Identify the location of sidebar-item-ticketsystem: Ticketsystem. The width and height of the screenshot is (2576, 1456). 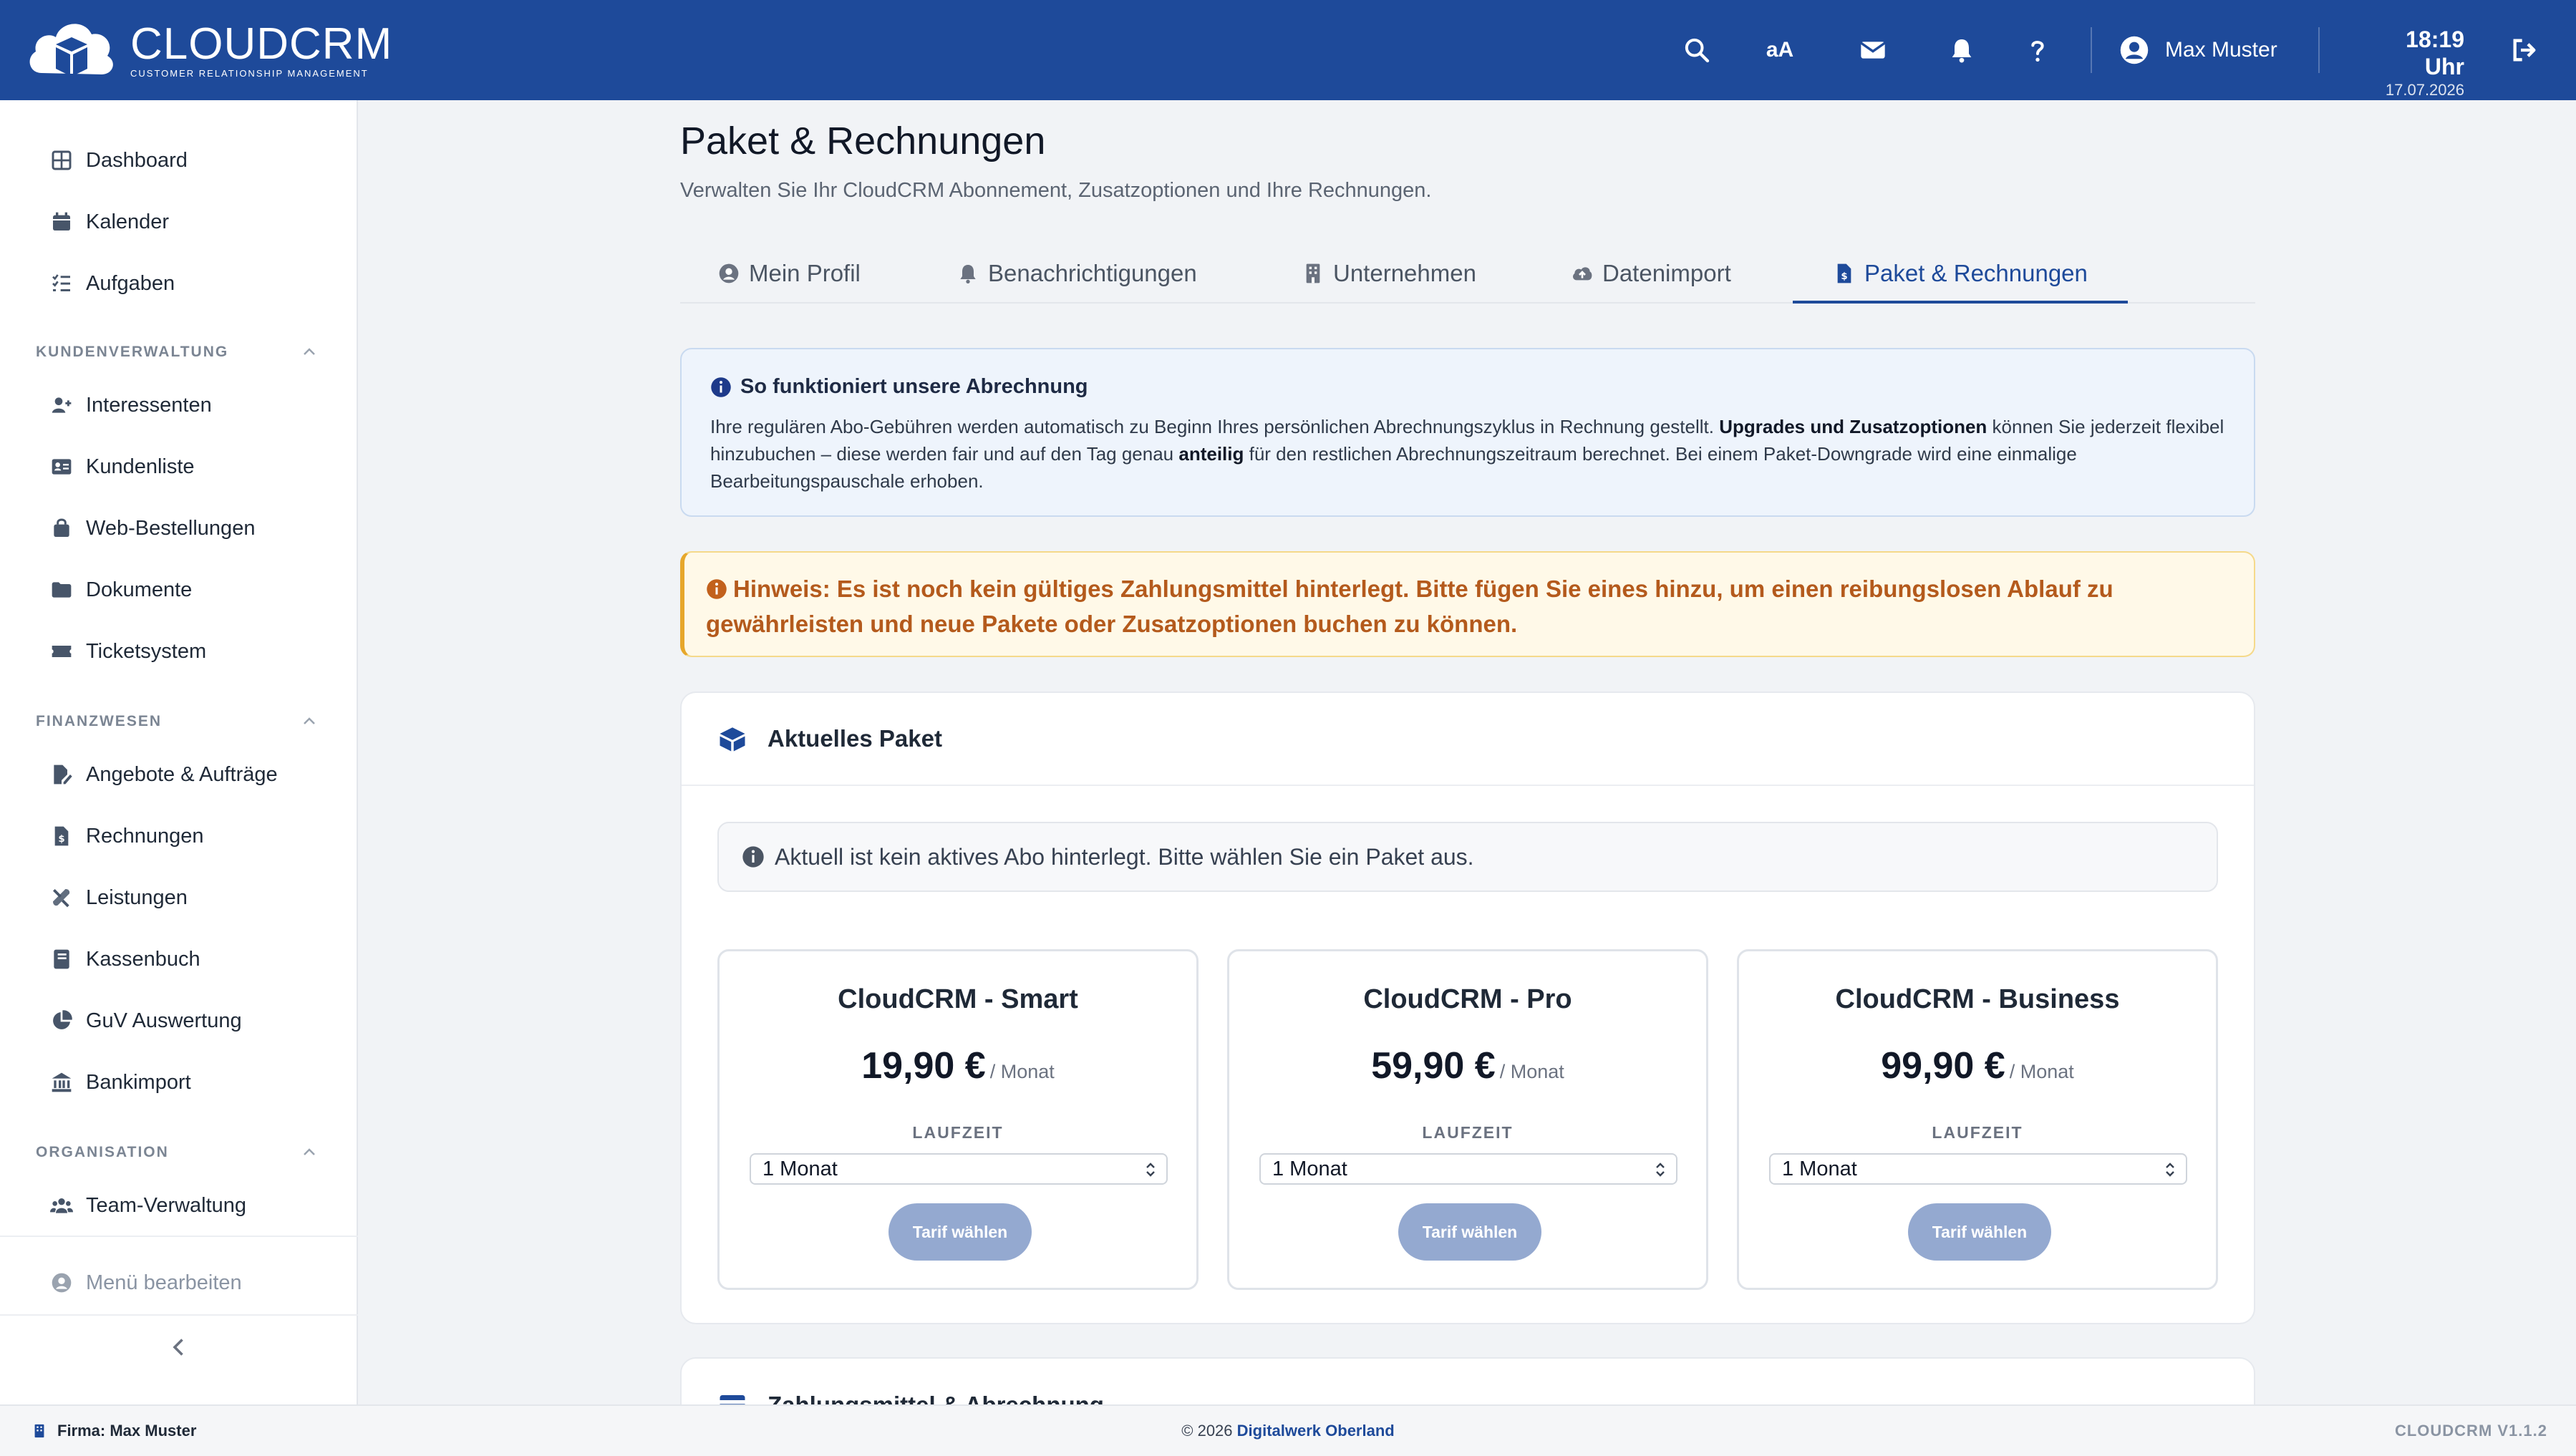
(128, 651).